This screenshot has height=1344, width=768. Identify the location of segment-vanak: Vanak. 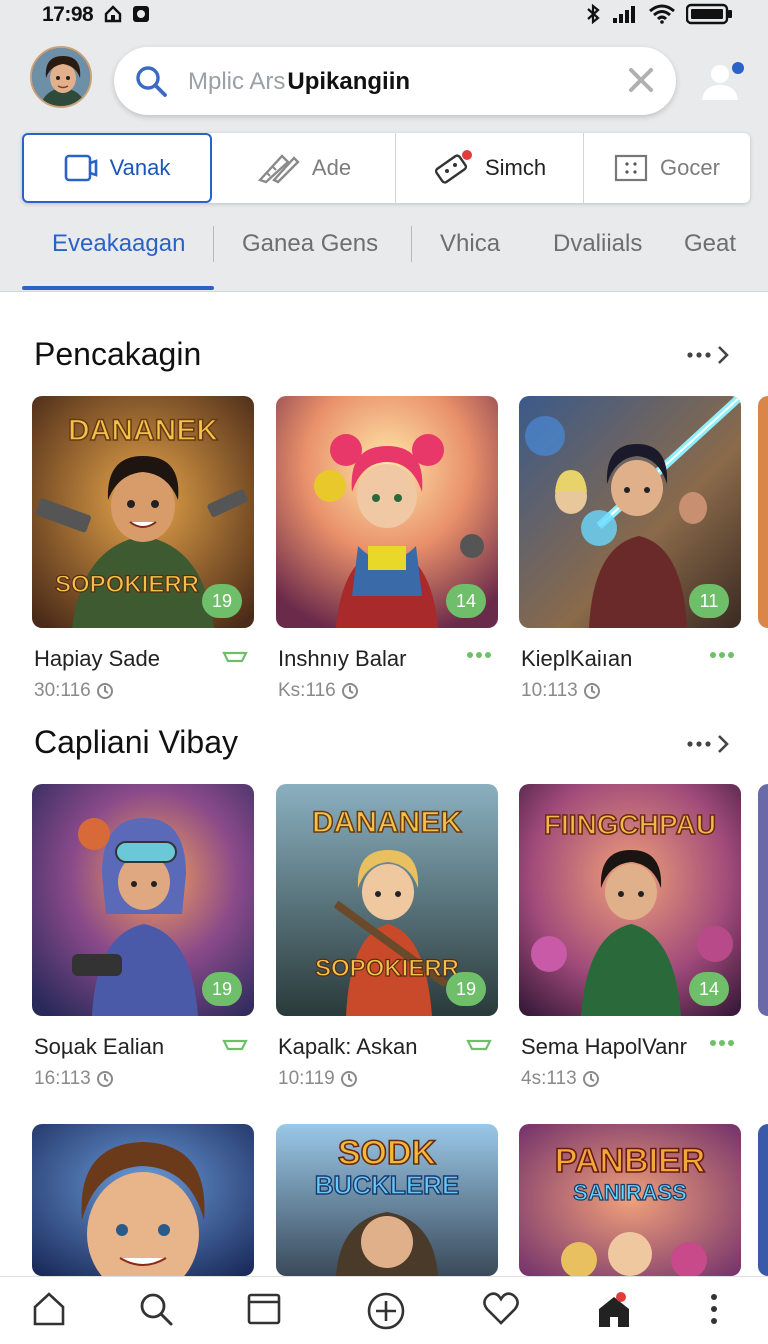
(117, 168).